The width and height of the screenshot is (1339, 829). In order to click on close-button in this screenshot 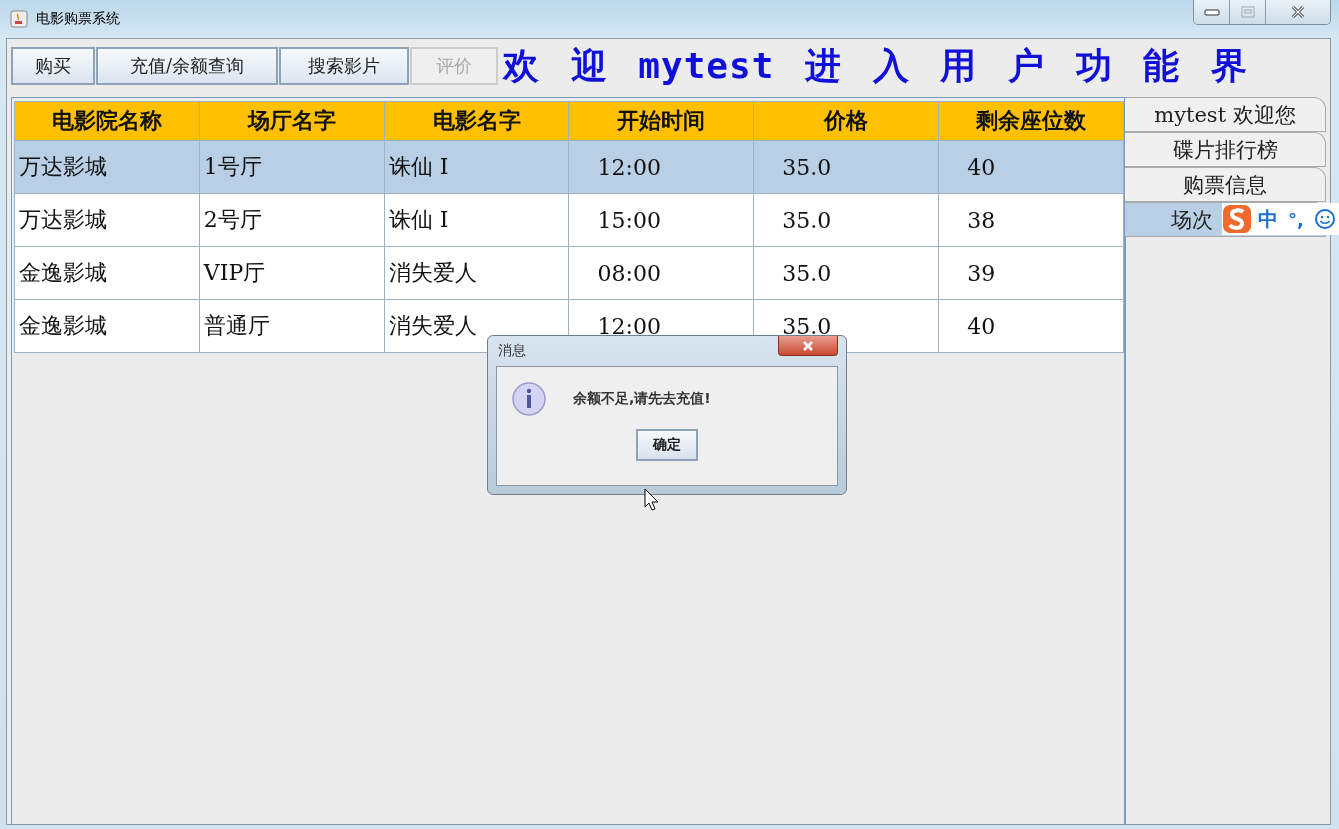, I will do `click(808, 346)`.